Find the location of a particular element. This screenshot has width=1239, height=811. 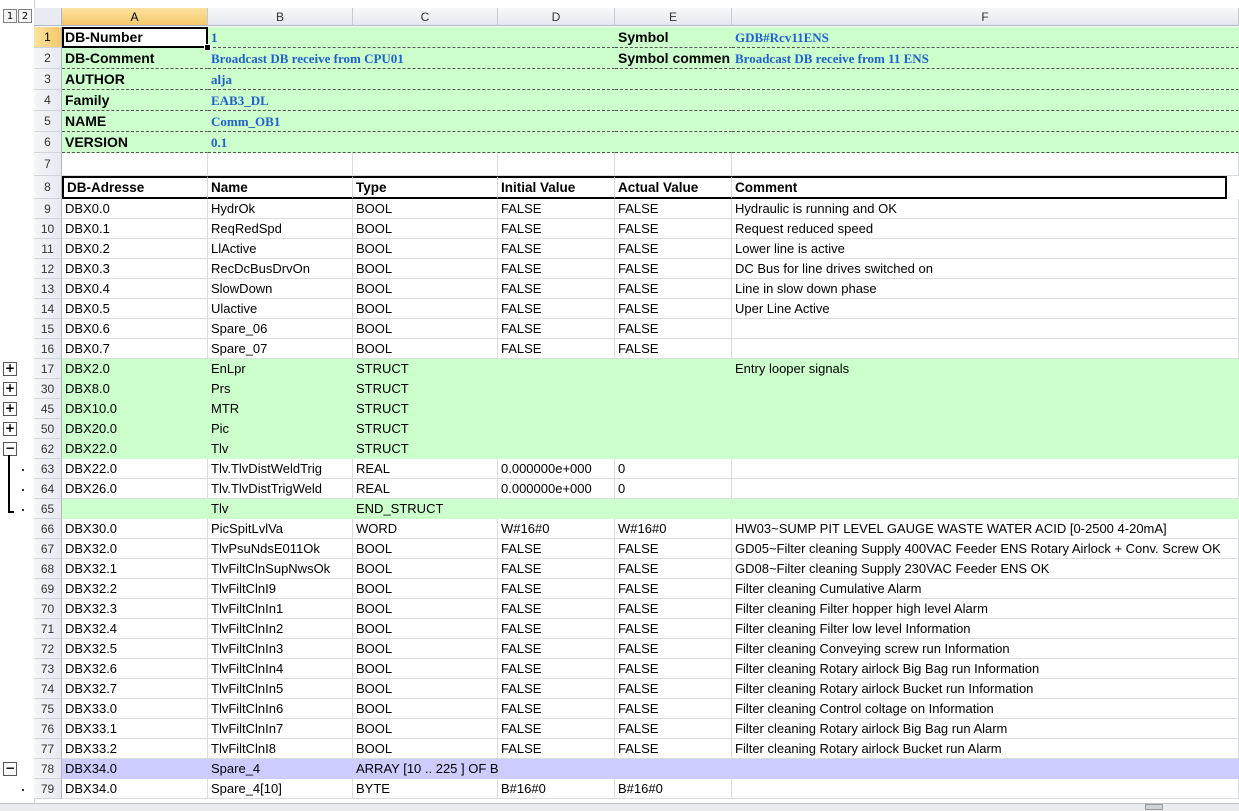

cell-label-e: Symbol is located at coordinates (673, 37).